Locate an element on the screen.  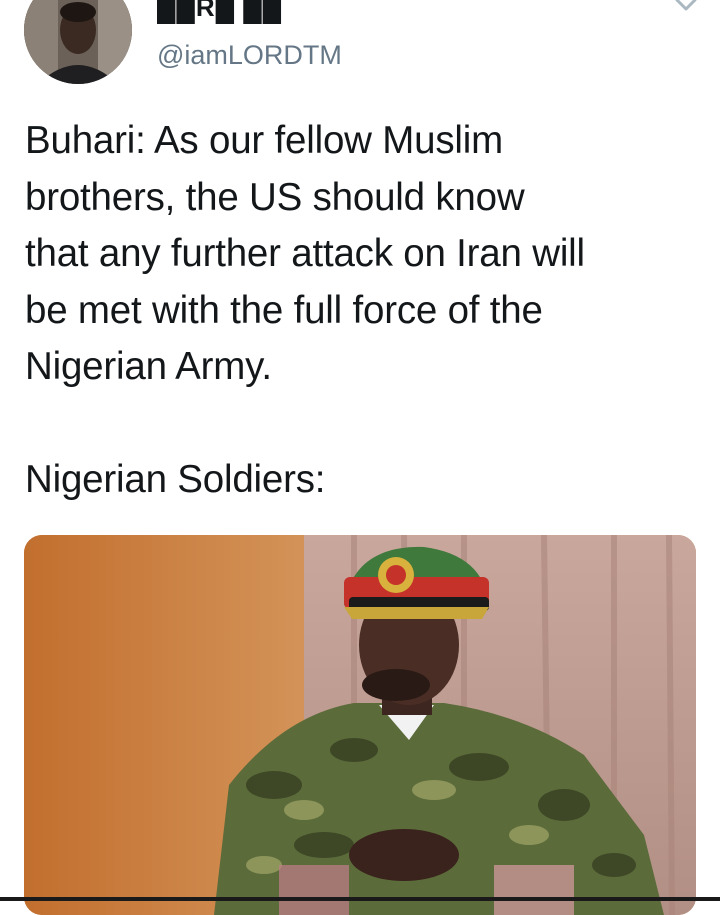
tweet-text-line: brothers, the US should know is located at coordinates (275, 197).